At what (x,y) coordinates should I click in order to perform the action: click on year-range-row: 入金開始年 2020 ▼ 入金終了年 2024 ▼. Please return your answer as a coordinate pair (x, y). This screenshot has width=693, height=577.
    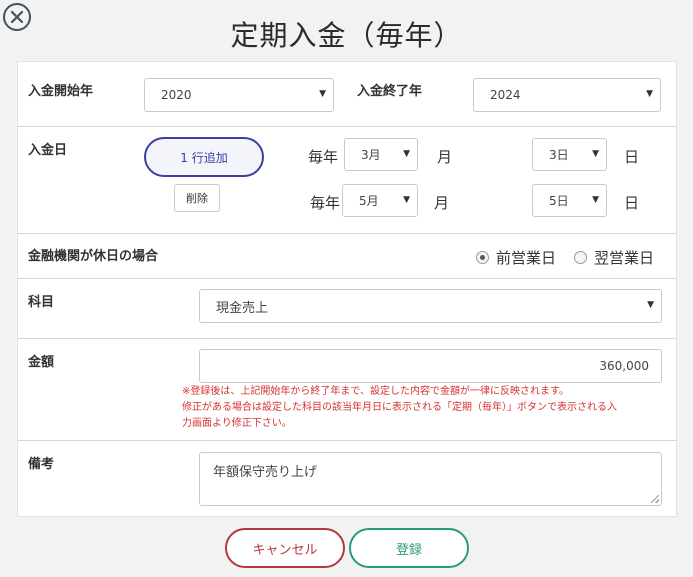
    Looking at the image, I should click on (347, 94).